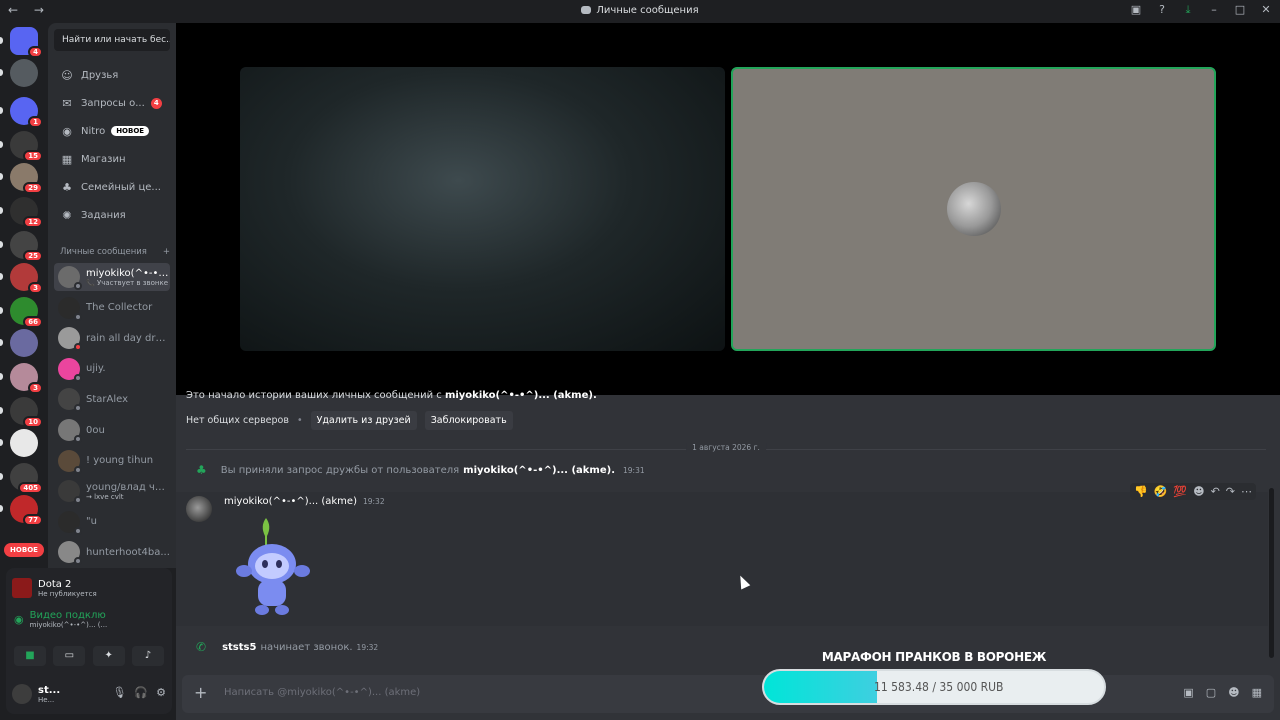 The height and width of the screenshot is (720, 1280). I want to click on dm-item: ! young tihun, so click(112, 461).